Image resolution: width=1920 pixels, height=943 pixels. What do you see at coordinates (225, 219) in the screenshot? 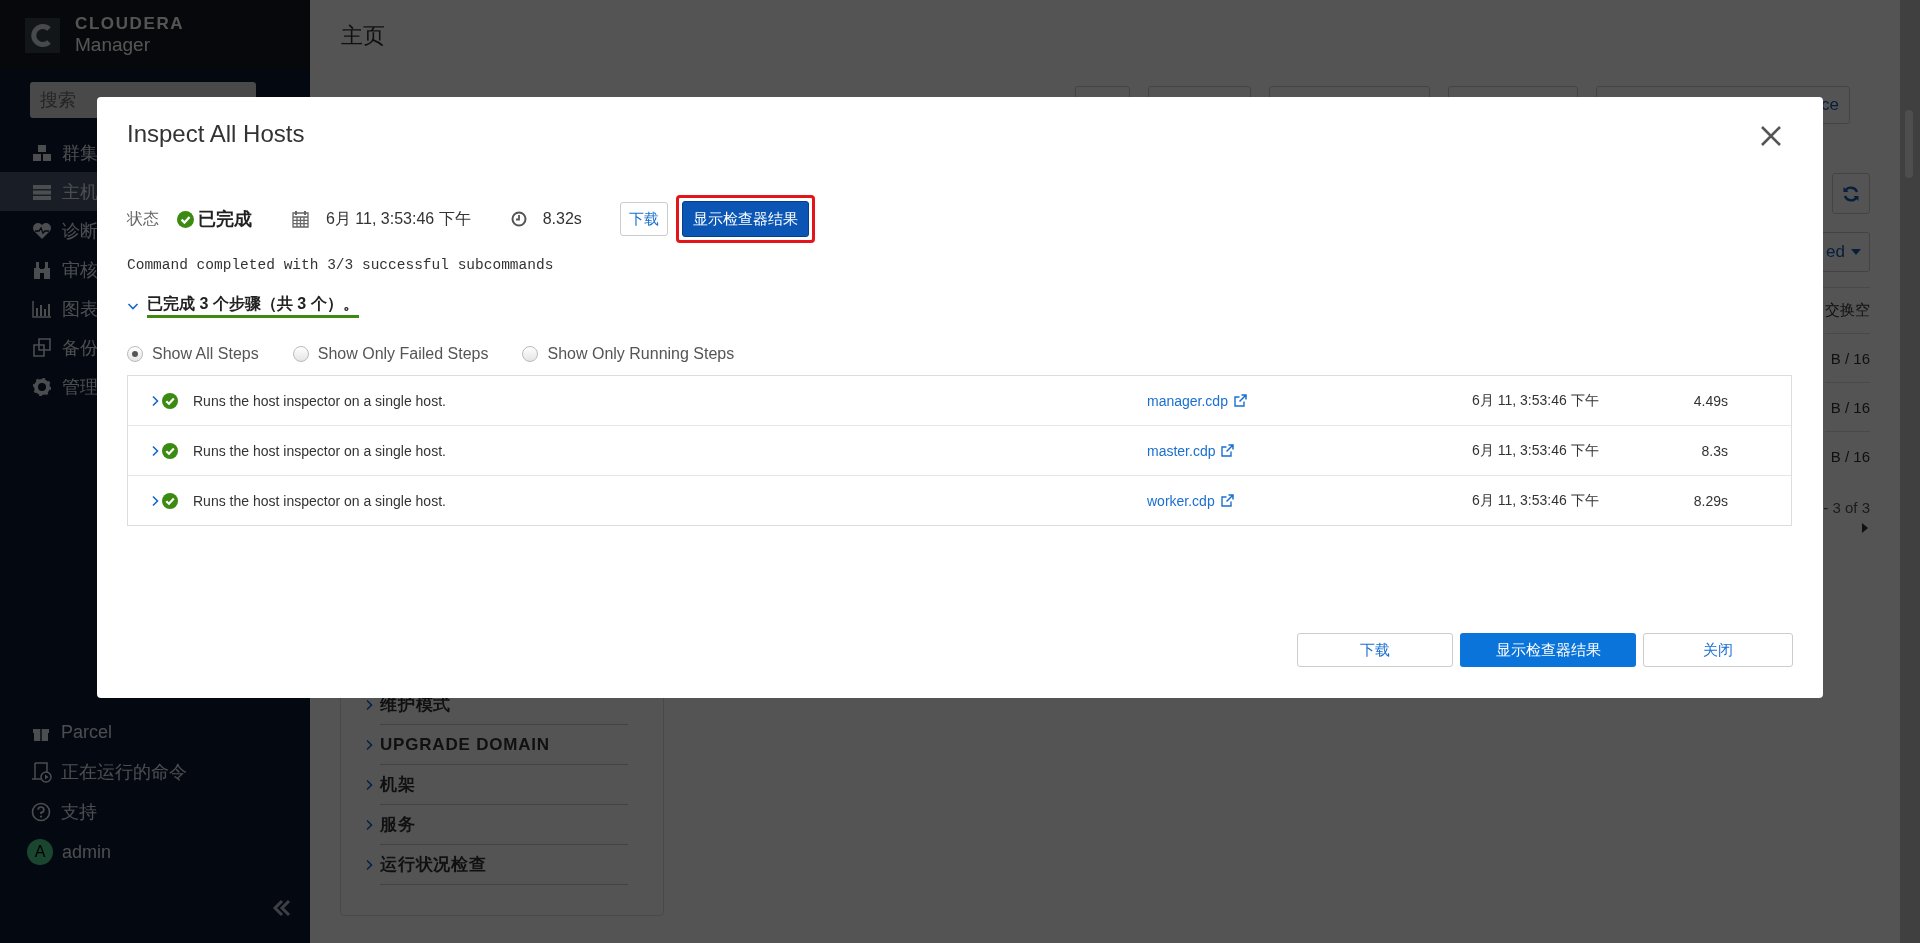
I see `status-value: 已完成` at bounding box center [225, 219].